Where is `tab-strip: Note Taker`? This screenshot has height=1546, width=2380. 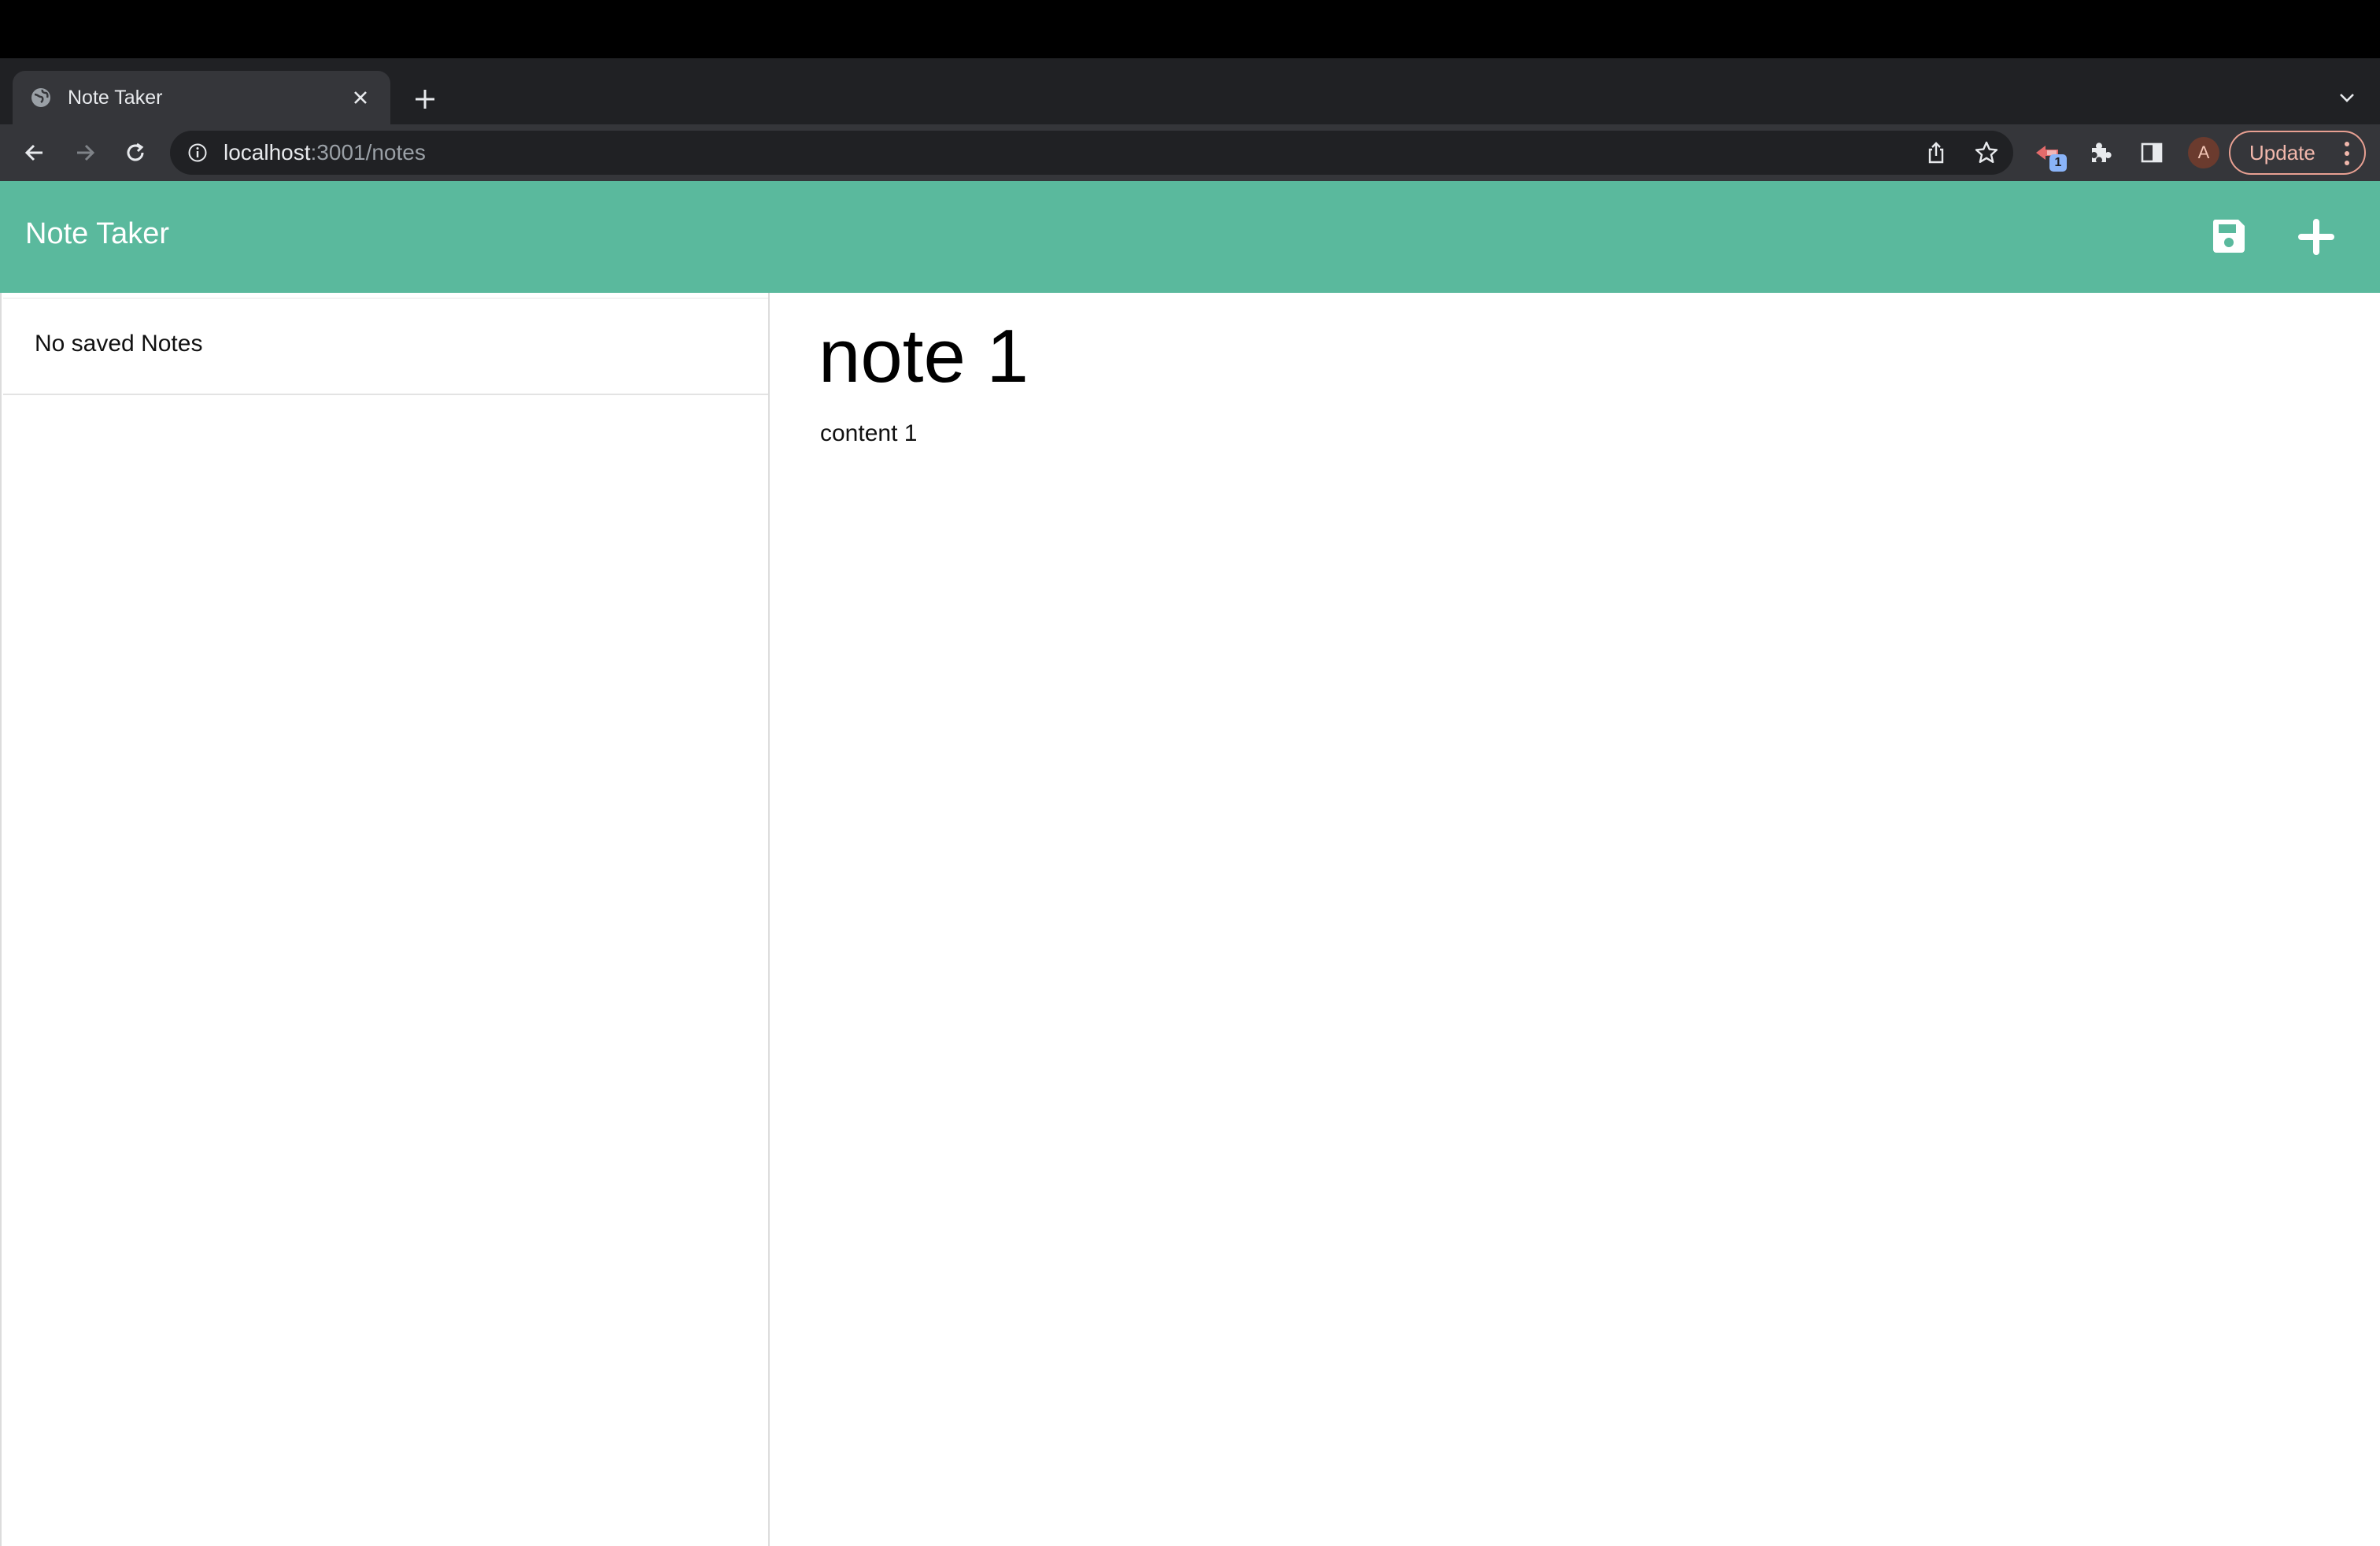
tab-strip: Note Taker is located at coordinates (1190, 91).